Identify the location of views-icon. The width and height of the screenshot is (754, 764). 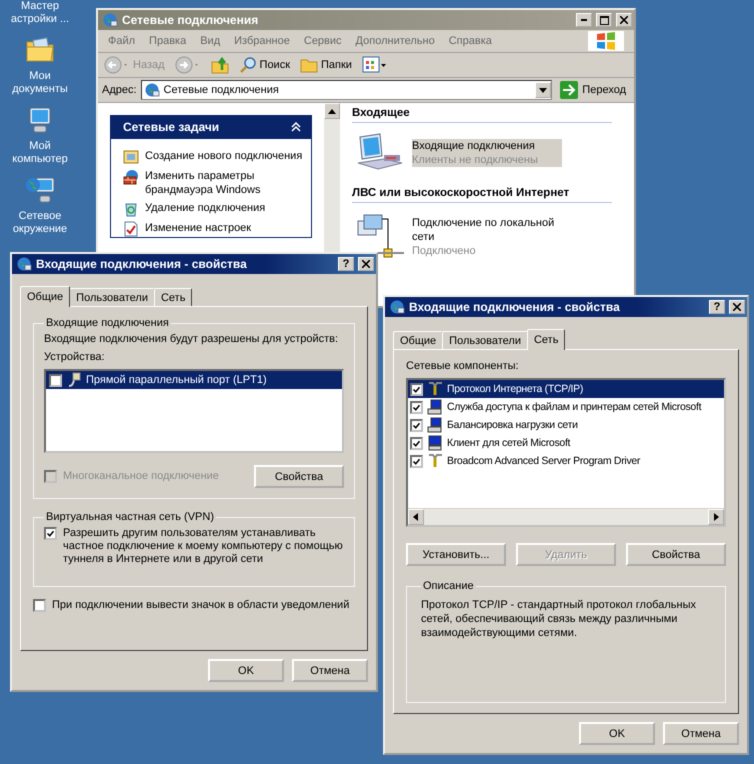
(375, 65).